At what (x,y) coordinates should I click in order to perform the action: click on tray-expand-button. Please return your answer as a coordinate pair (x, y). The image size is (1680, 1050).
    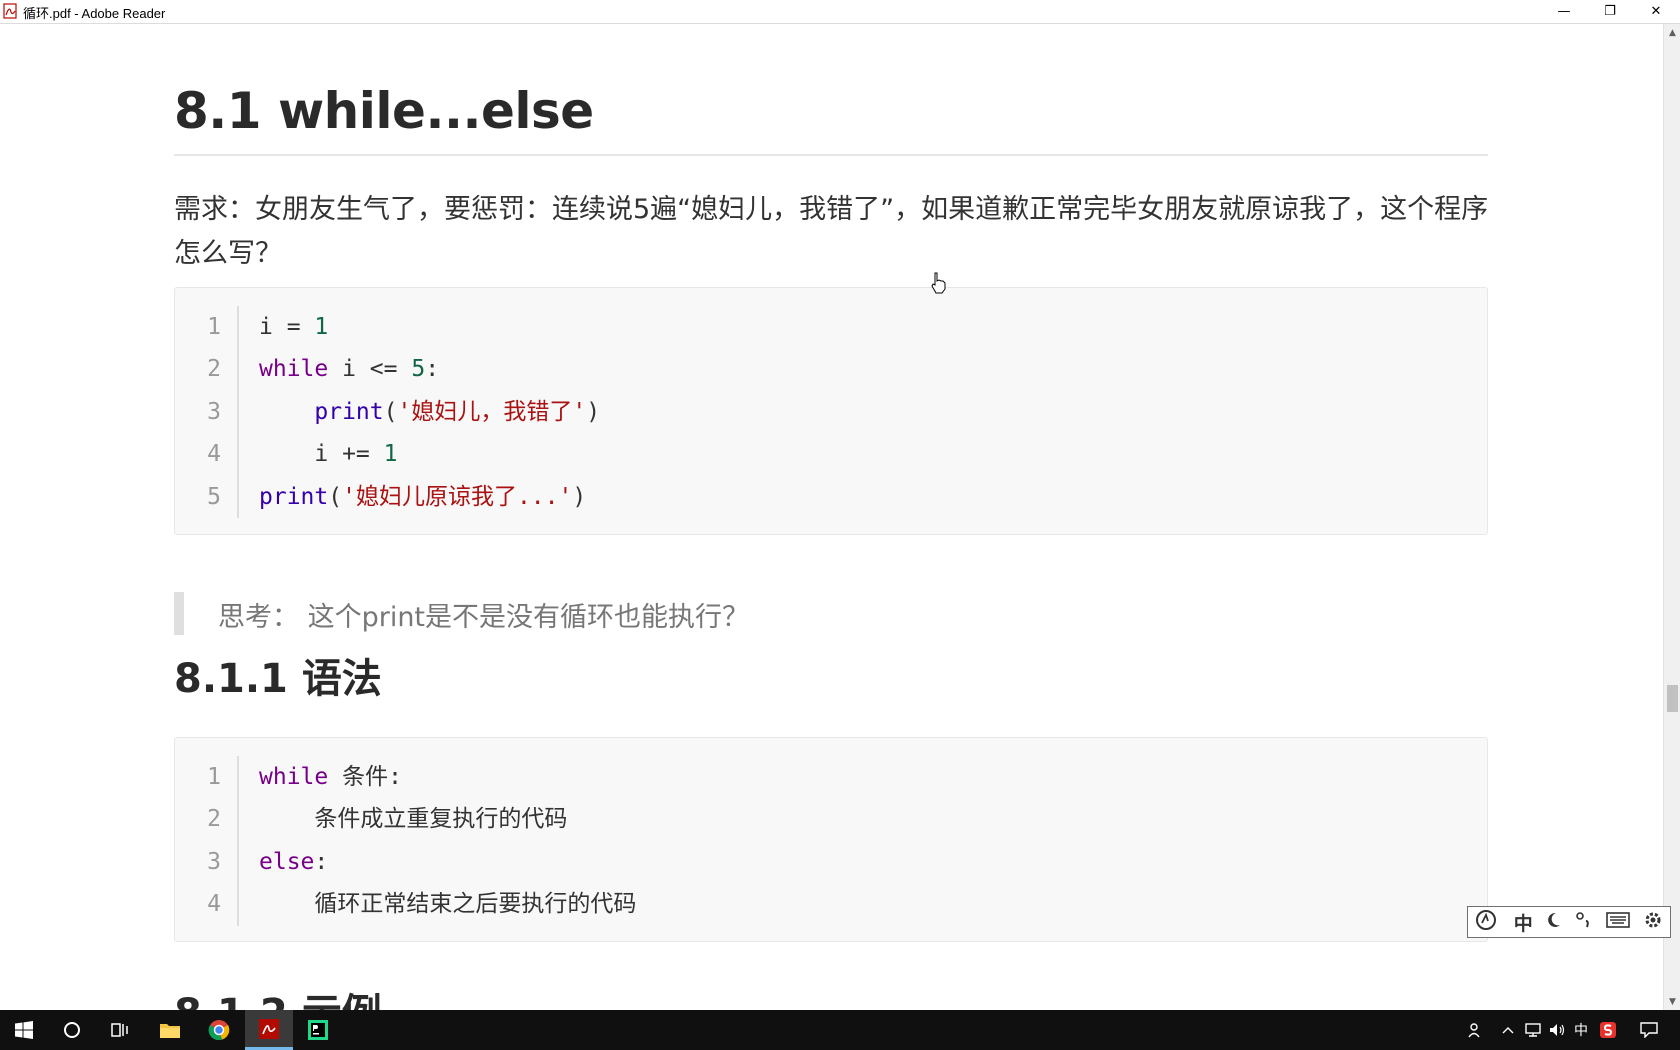
    Looking at the image, I should click on (1508, 1030).